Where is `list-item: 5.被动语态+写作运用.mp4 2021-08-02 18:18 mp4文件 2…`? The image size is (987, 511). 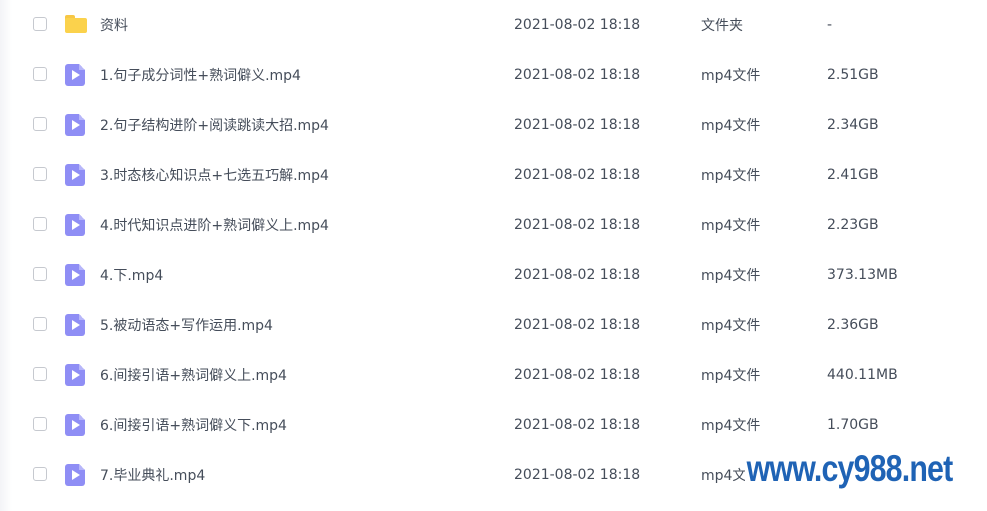 list-item: 5.被动语态+写作运用.mp4 2021-08-02 18:18 mp4文件 2… is located at coordinates (493, 325).